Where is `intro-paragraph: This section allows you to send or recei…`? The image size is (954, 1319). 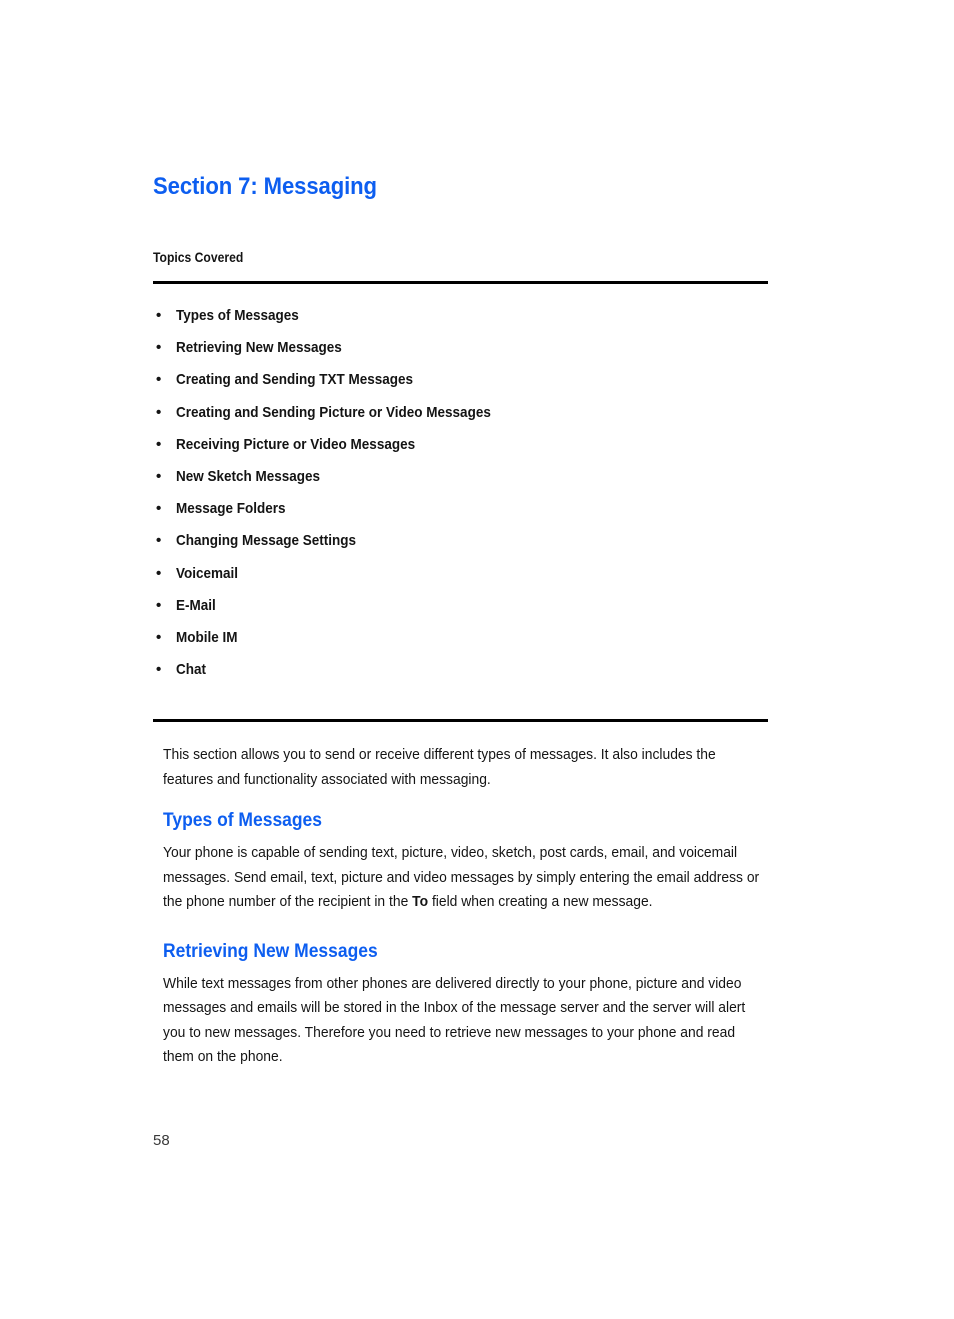
intro-paragraph: This section allows you to send or recei… is located at coordinates (439, 767).